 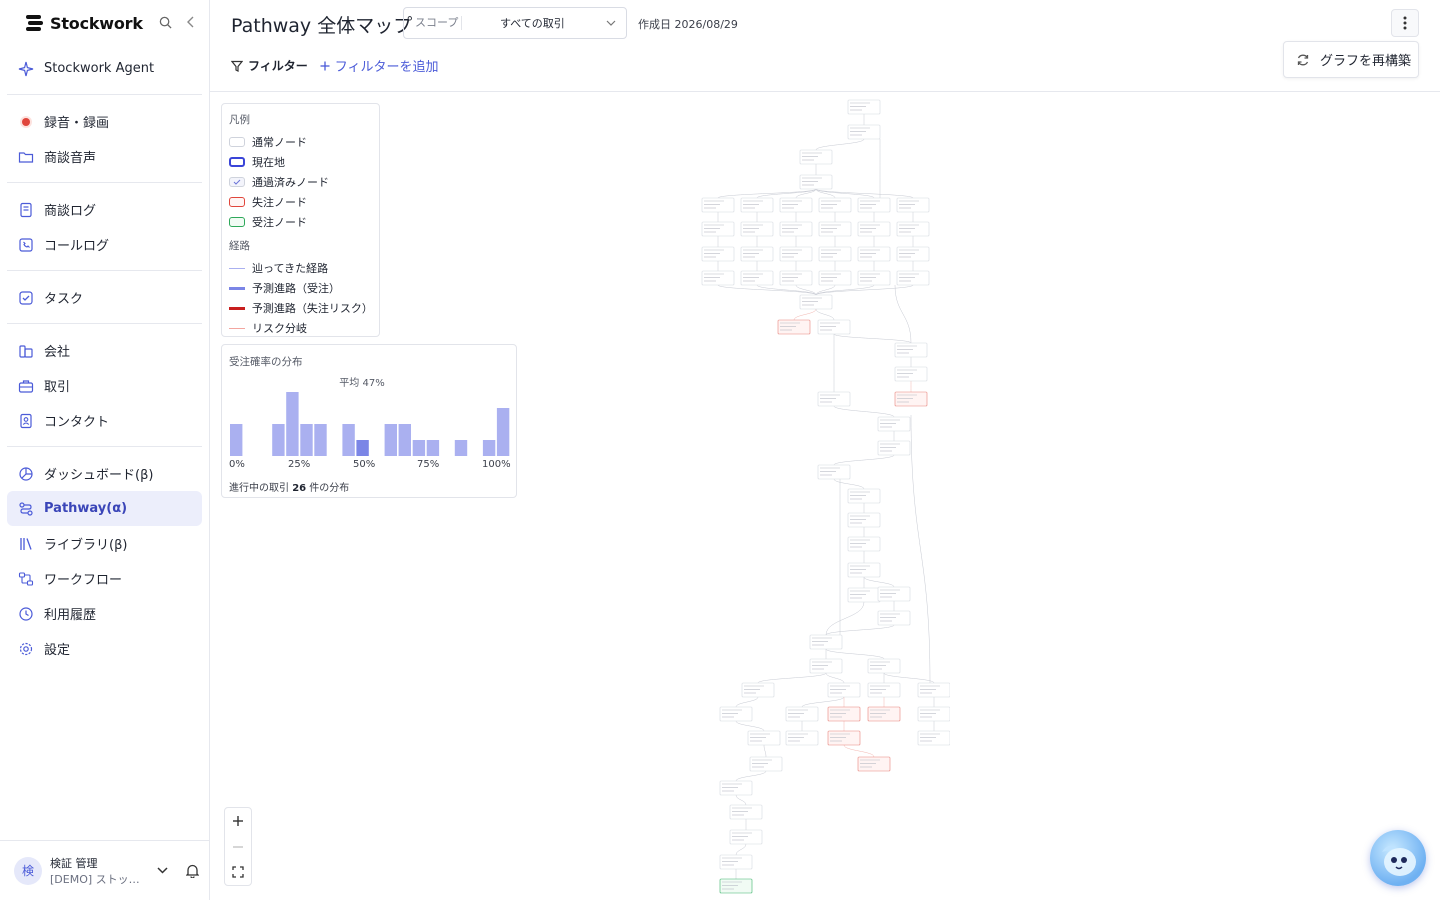 I want to click on sidebar-item-gear: 設定, so click(x=104, y=648).